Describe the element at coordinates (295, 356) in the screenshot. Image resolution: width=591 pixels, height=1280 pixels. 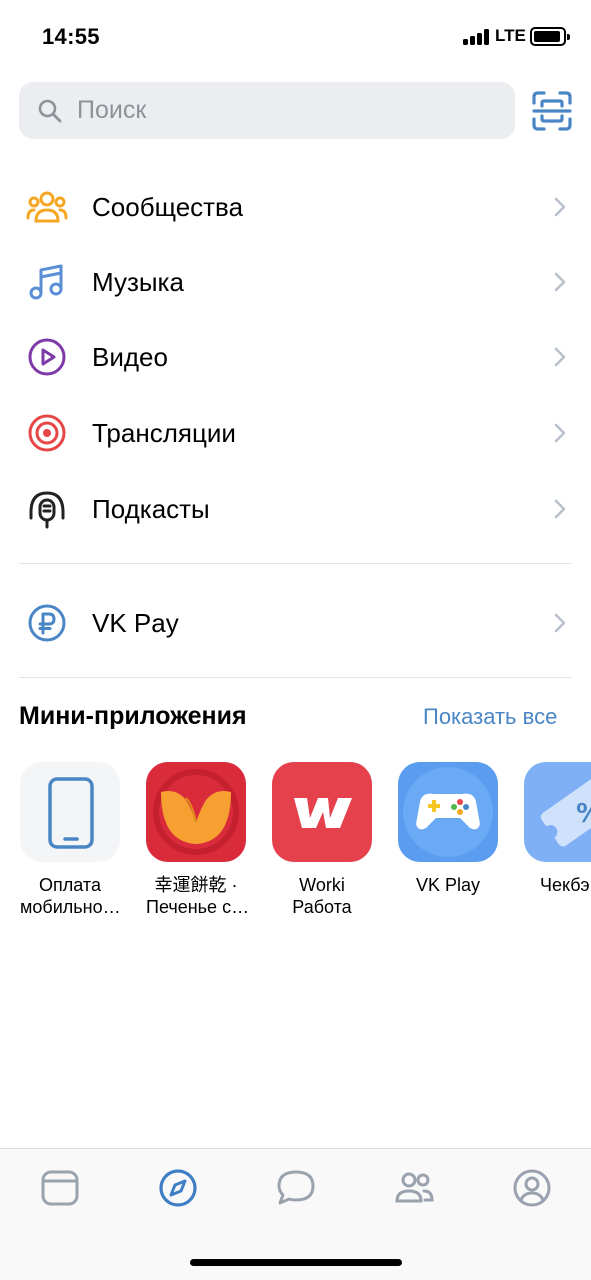
I see `menu-item-video: Видео` at that location.